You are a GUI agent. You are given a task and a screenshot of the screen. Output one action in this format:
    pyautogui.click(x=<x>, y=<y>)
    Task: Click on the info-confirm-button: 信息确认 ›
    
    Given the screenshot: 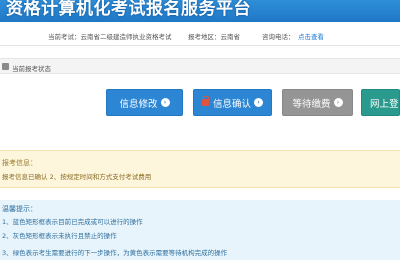 What is the action you would take?
    pyautogui.click(x=232, y=102)
    